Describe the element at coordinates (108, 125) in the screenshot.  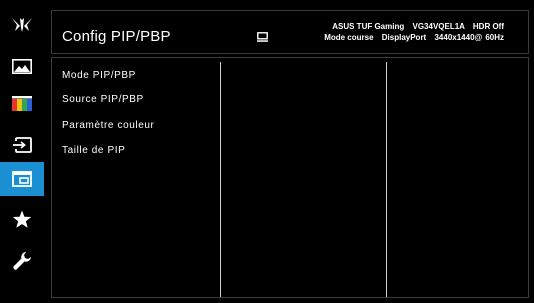
I see `menu-item-color-settings: Paramètre couleur` at that location.